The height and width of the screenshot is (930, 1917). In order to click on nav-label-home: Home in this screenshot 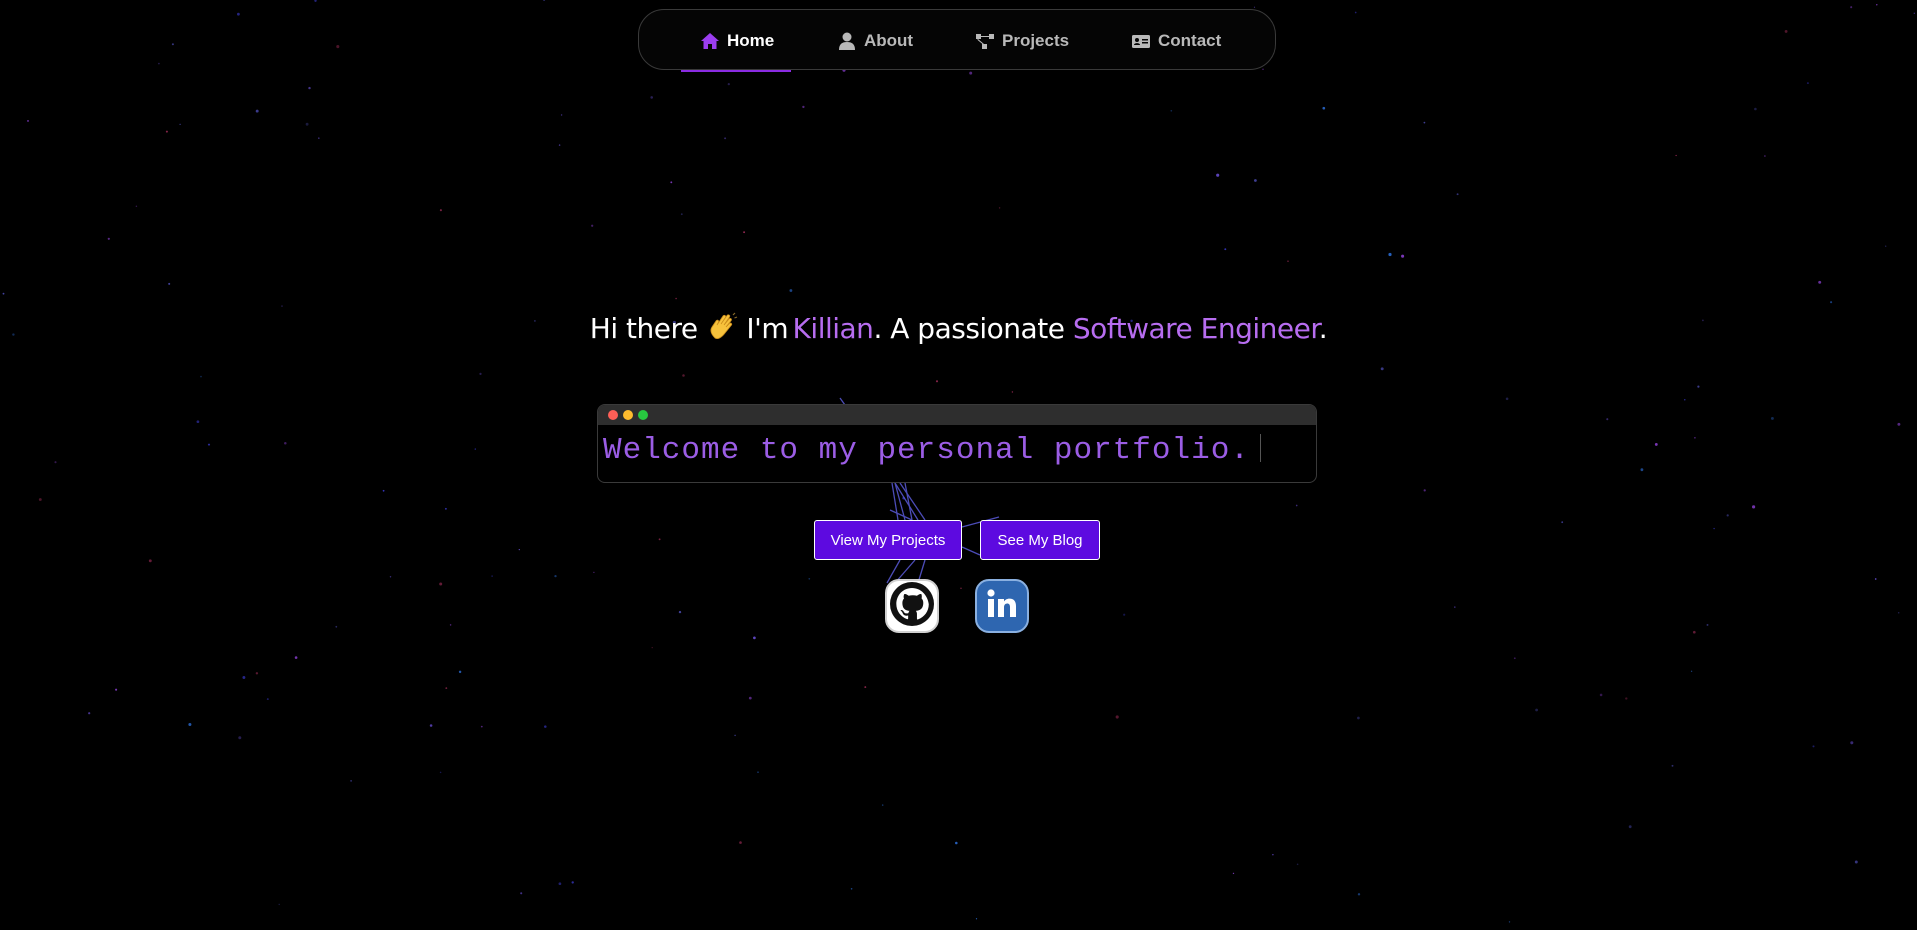, I will do `click(751, 40)`.